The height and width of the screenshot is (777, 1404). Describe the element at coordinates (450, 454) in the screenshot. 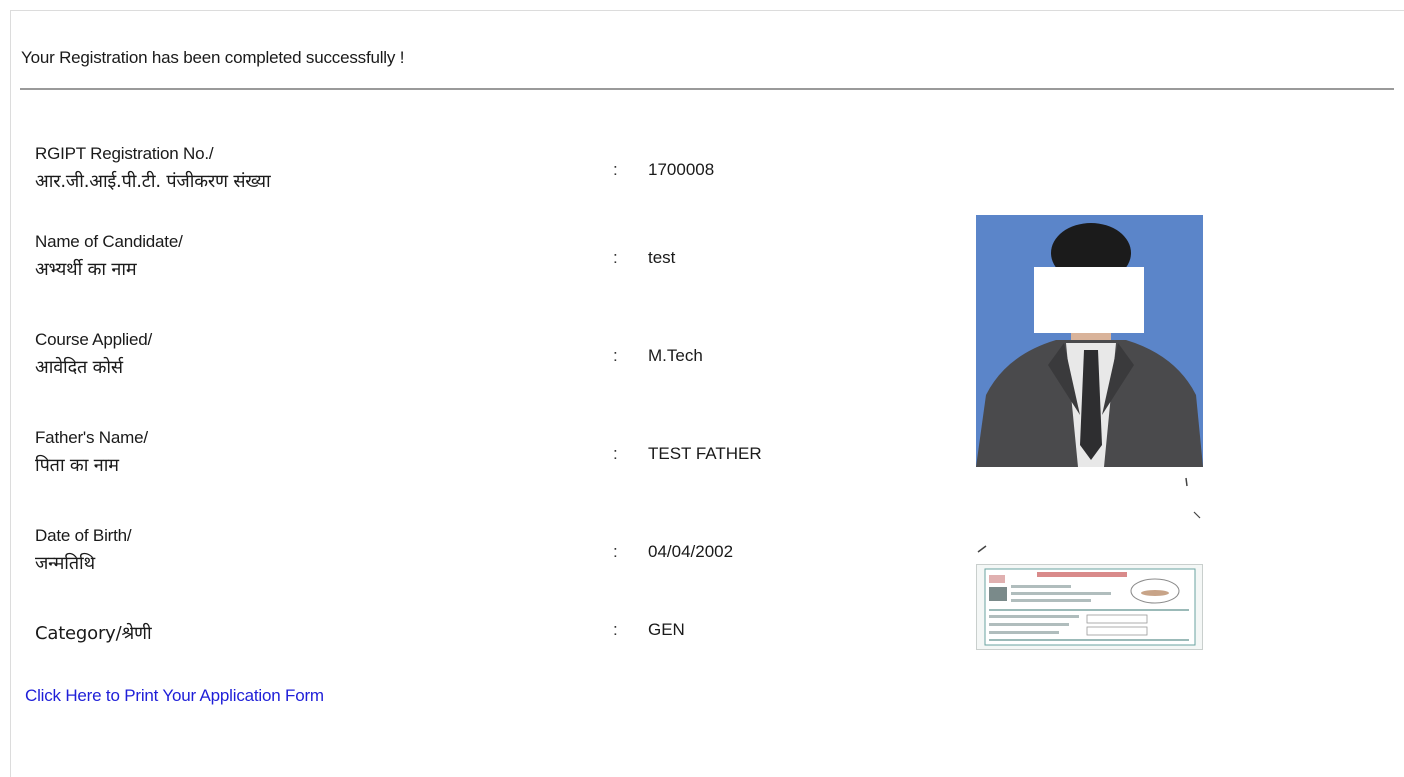

I see `field-row-father-name: Father's Name/ पिता का नाम : TEST FATHER` at that location.